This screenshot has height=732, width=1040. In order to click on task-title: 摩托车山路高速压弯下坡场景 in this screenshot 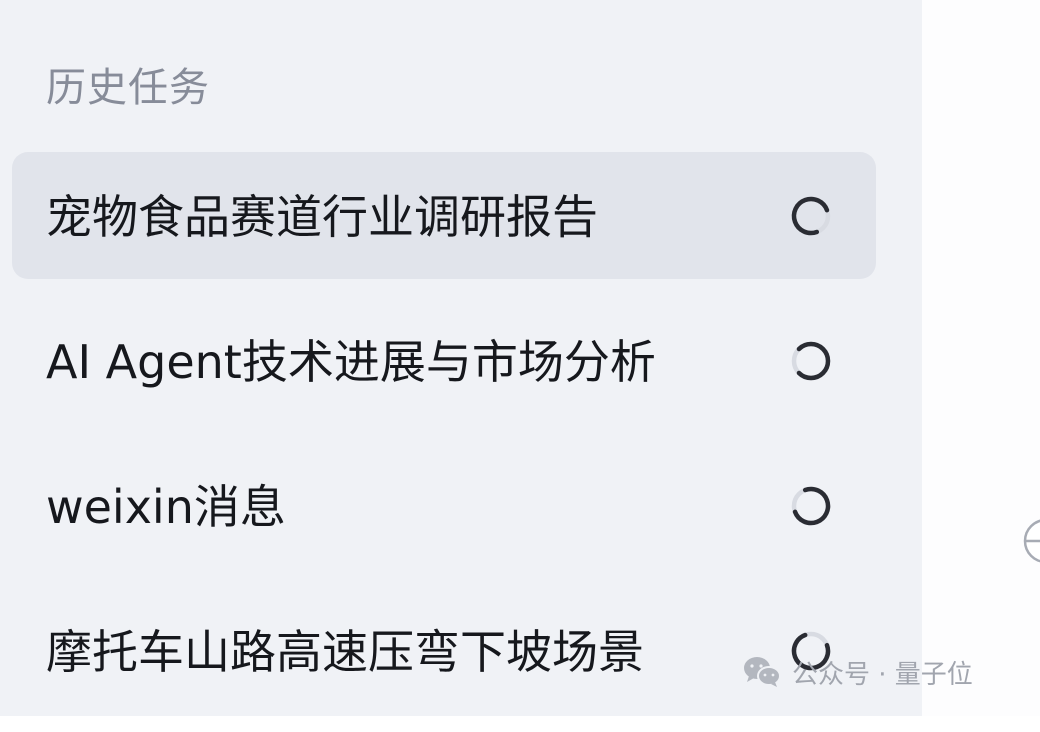, I will do `click(345, 652)`.